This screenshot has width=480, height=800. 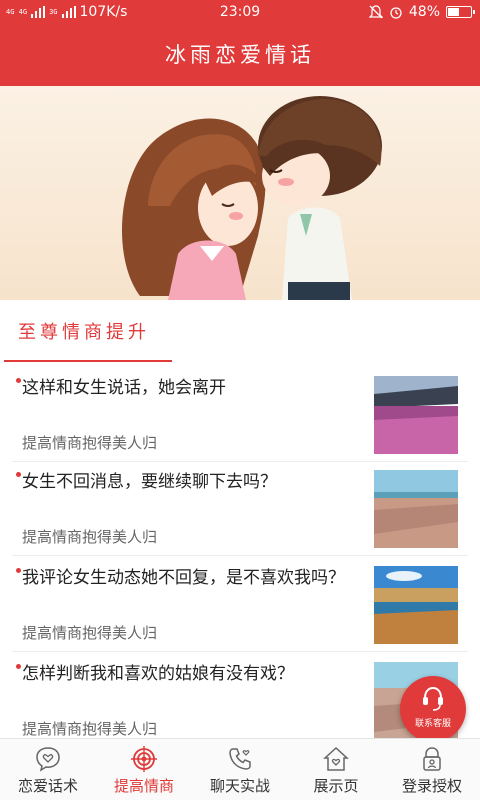 I want to click on battery-percent: 48%, so click(x=424, y=12).